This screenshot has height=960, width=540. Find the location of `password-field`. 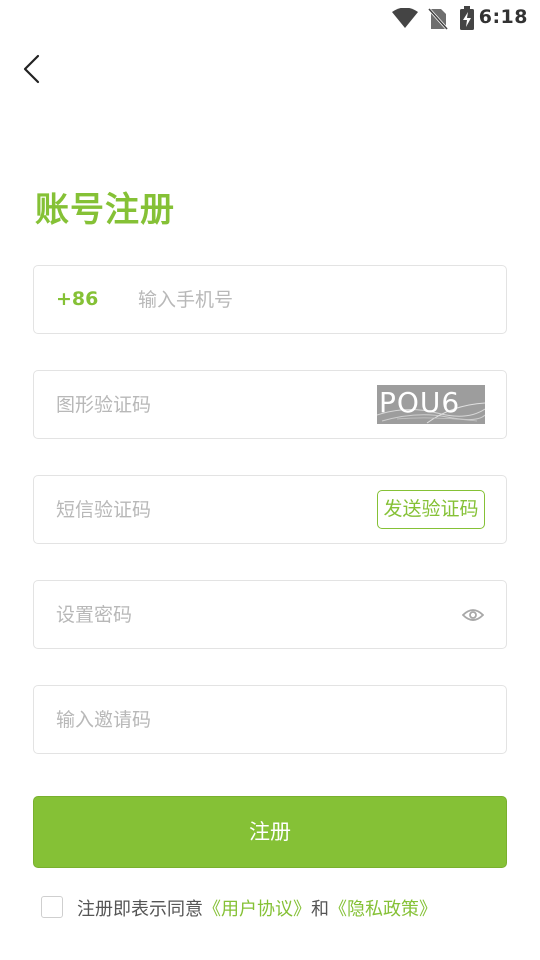

password-field is located at coordinates (270, 614).